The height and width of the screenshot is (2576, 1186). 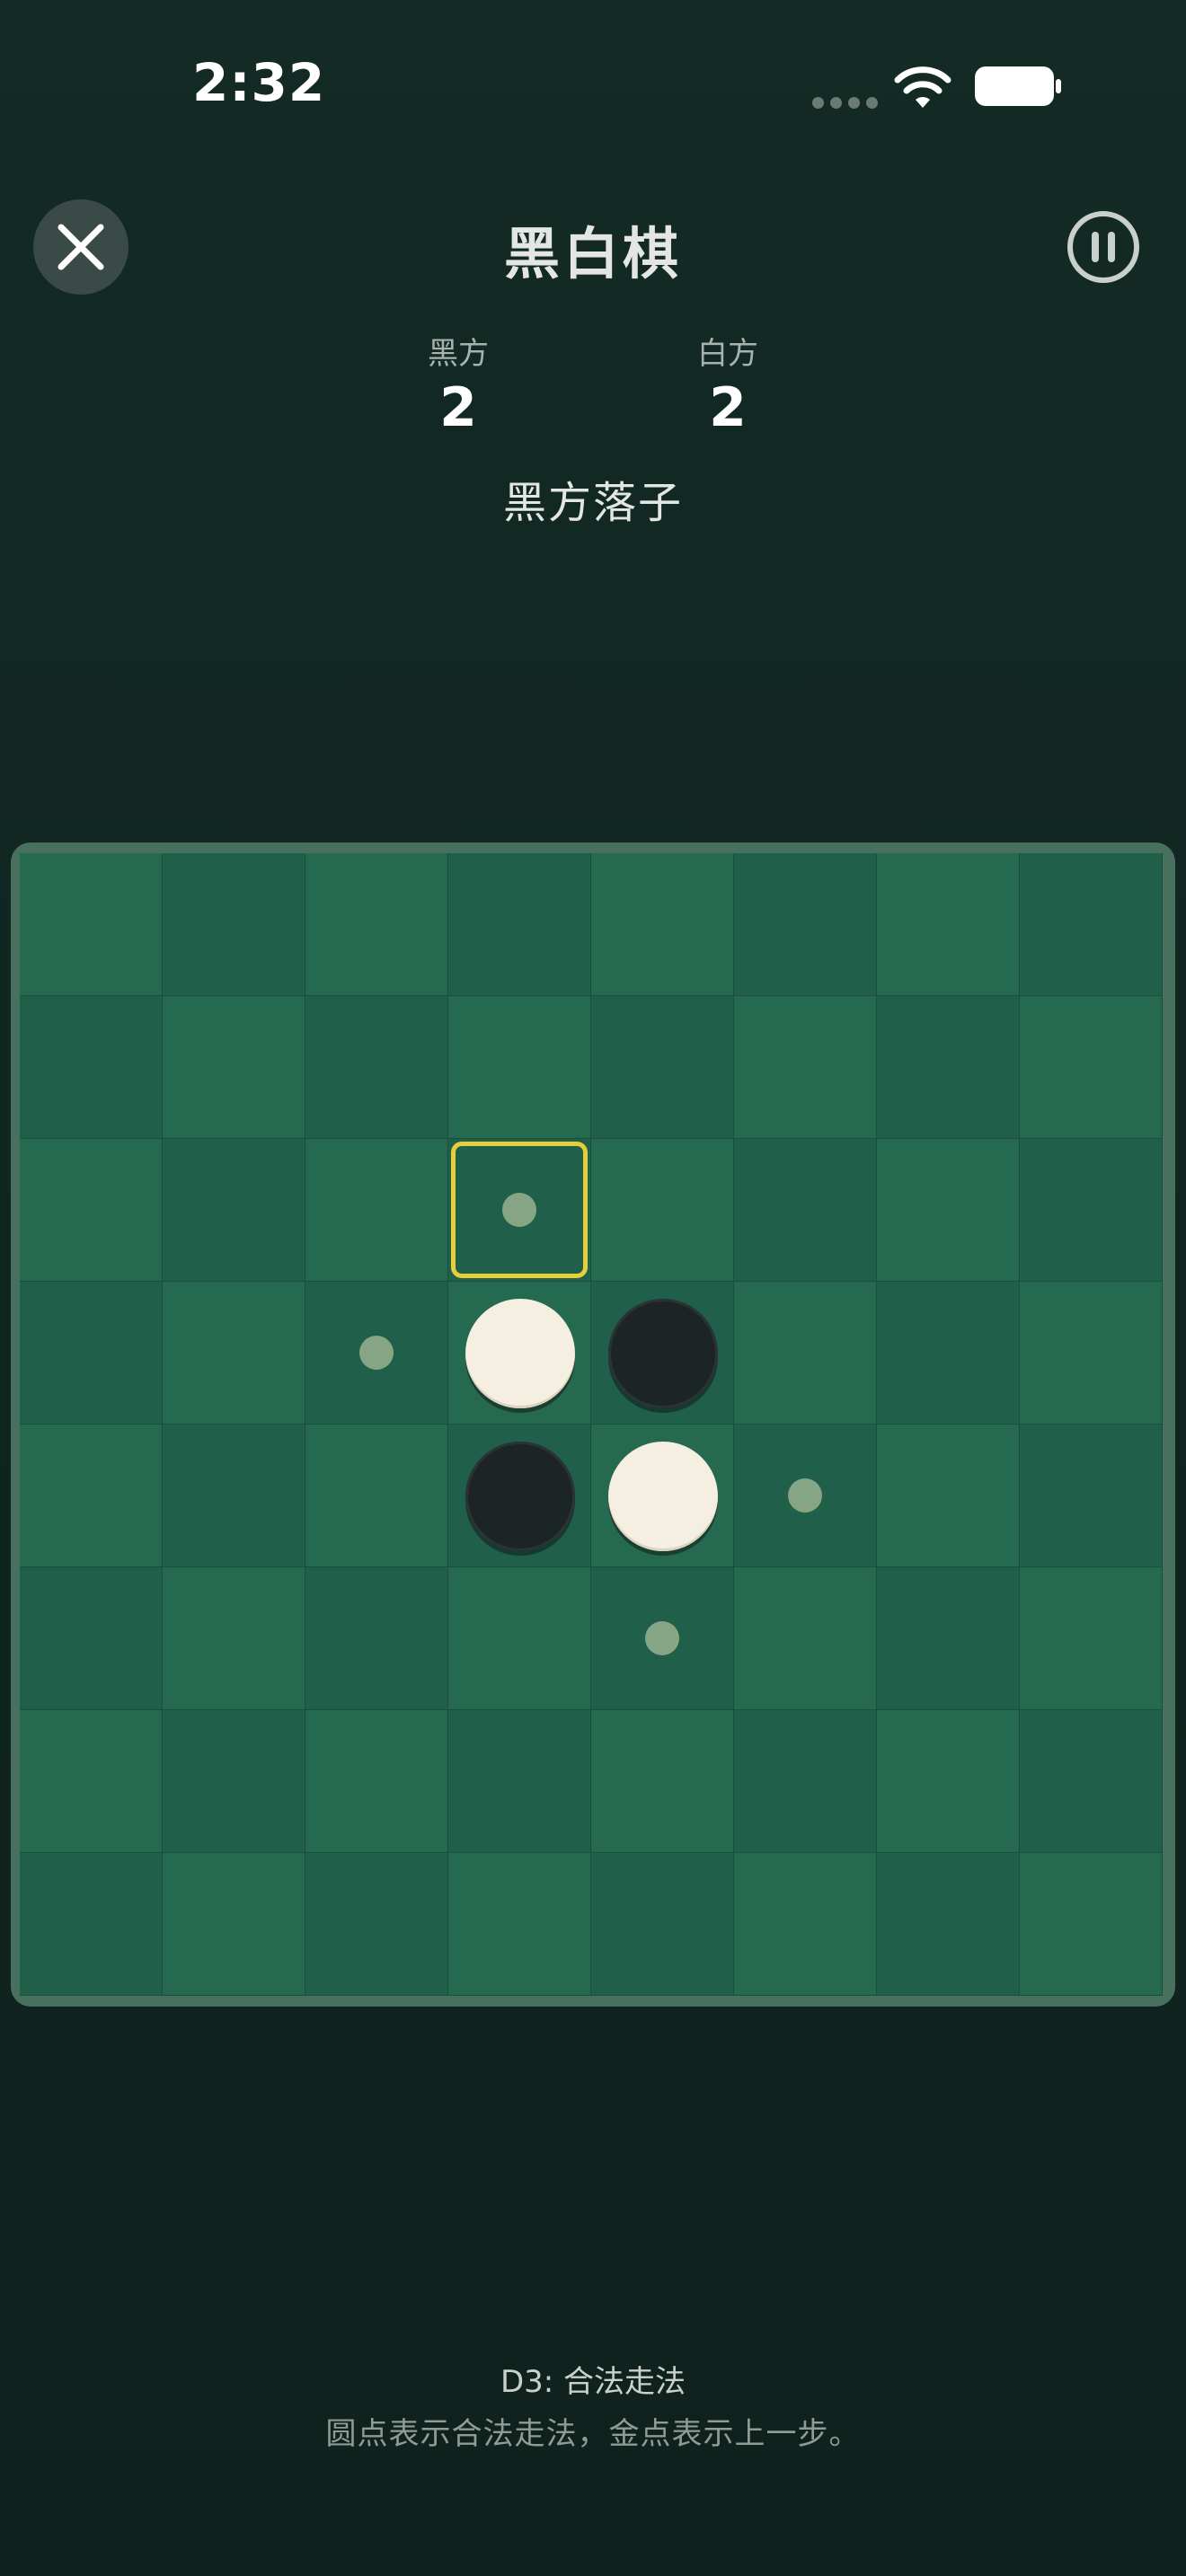 What do you see at coordinates (922, 87) in the screenshot?
I see `wifi-icon` at bounding box center [922, 87].